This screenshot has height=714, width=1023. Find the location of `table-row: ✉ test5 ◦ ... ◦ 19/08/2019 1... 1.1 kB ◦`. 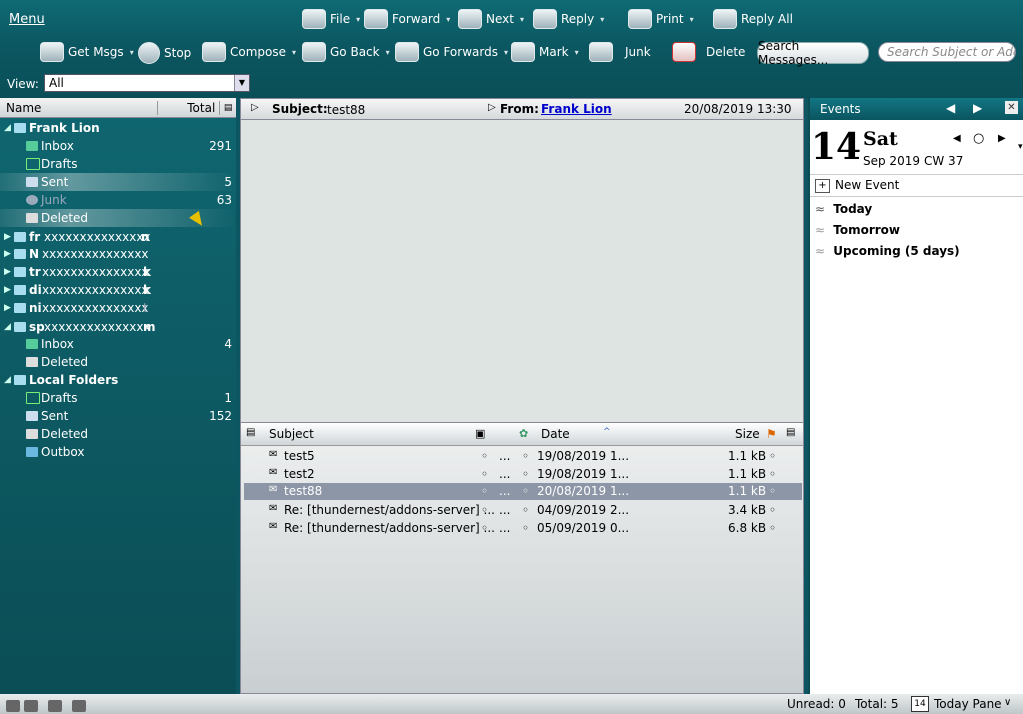

table-row: ✉ test5 ◦ ... ◦ 19/08/2019 1... 1.1 kB ◦ is located at coordinates (523, 456).